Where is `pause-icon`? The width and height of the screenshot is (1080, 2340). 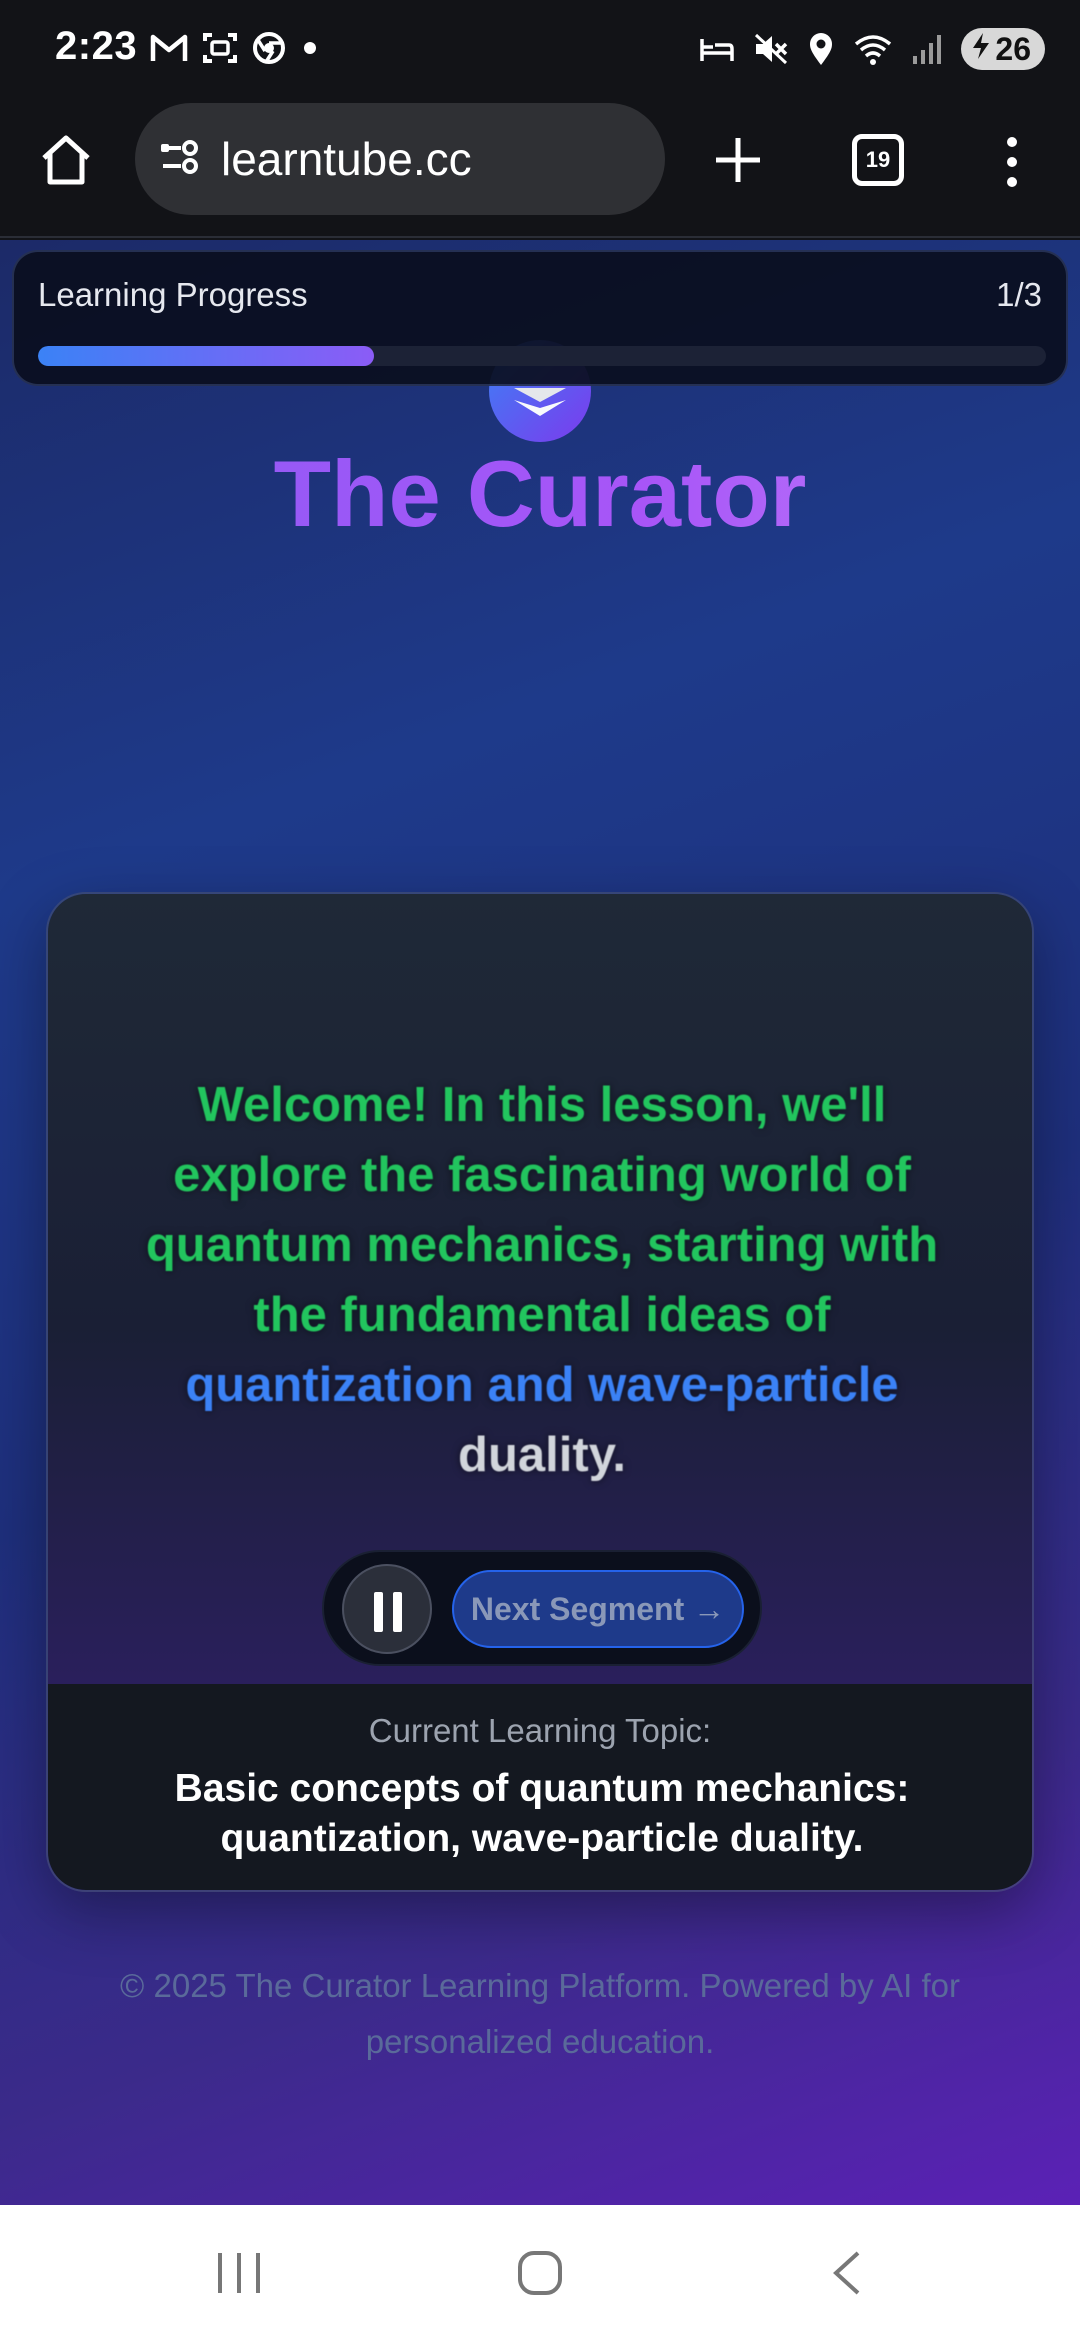 pause-icon is located at coordinates (378, 1612).